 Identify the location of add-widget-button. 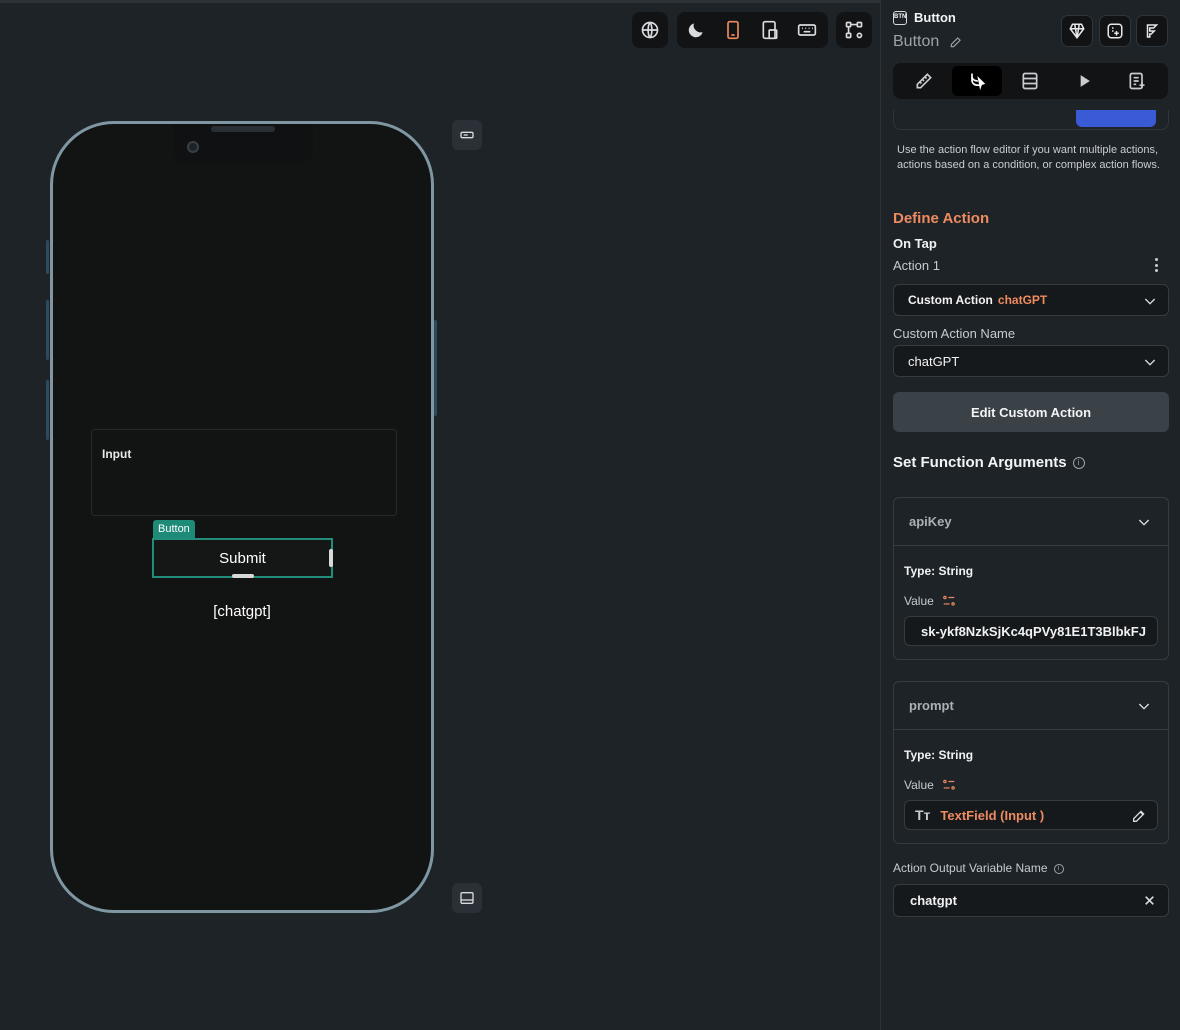
(1115, 31).